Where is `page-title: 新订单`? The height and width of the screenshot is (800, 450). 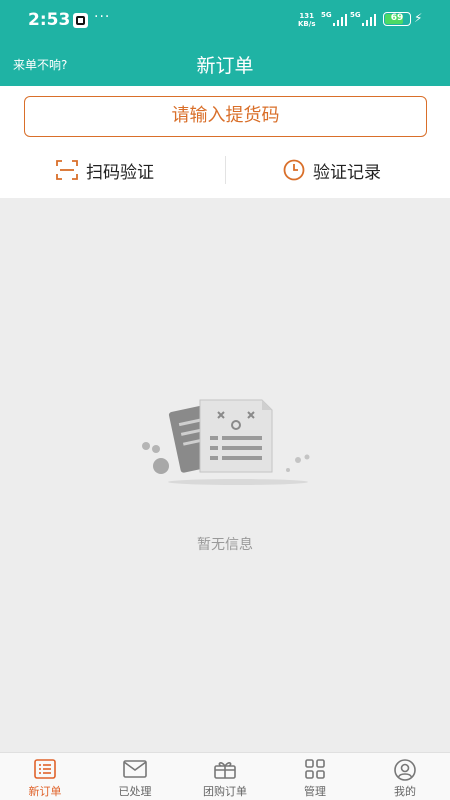 page-title: 新订单 is located at coordinates (225, 66).